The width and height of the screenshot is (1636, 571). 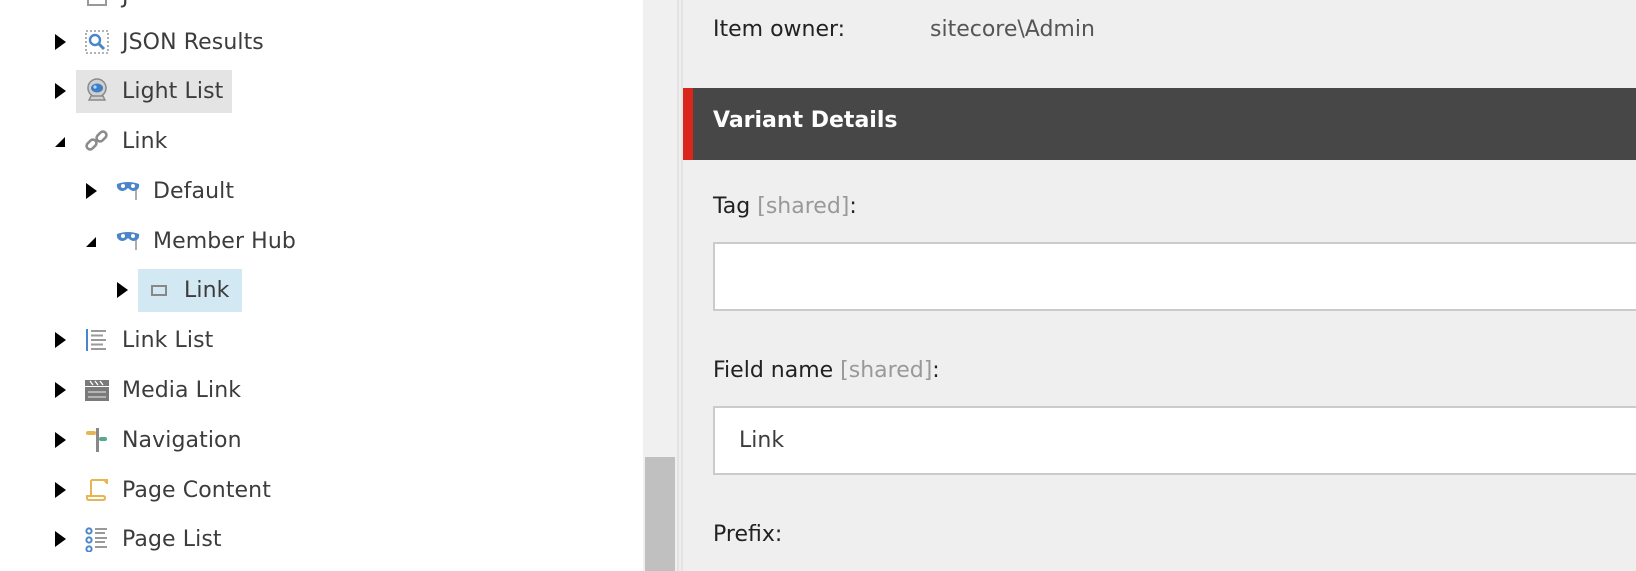 I want to click on section-header-variant-details: Variant Details, so click(x=1159, y=124).